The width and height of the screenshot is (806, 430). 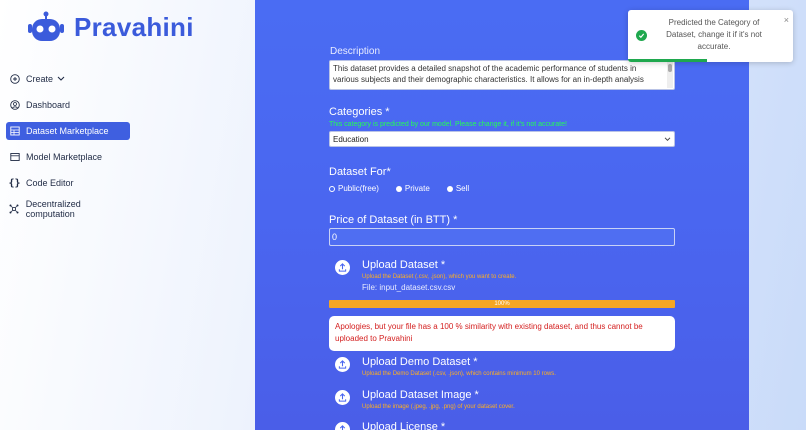 What do you see at coordinates (68, 79) in the screenshot?
I see `sidebar-item-create: Create` at bounding box center [68, 79].